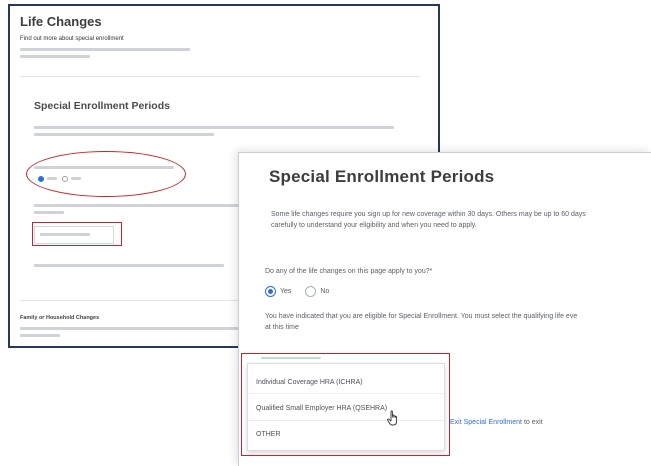 Image resolution: width=651 pixels, height=466 pixels. What do you see at coordinates (220, 76) in the screenshot?
I see `divider` at bounding box center [220, 76].